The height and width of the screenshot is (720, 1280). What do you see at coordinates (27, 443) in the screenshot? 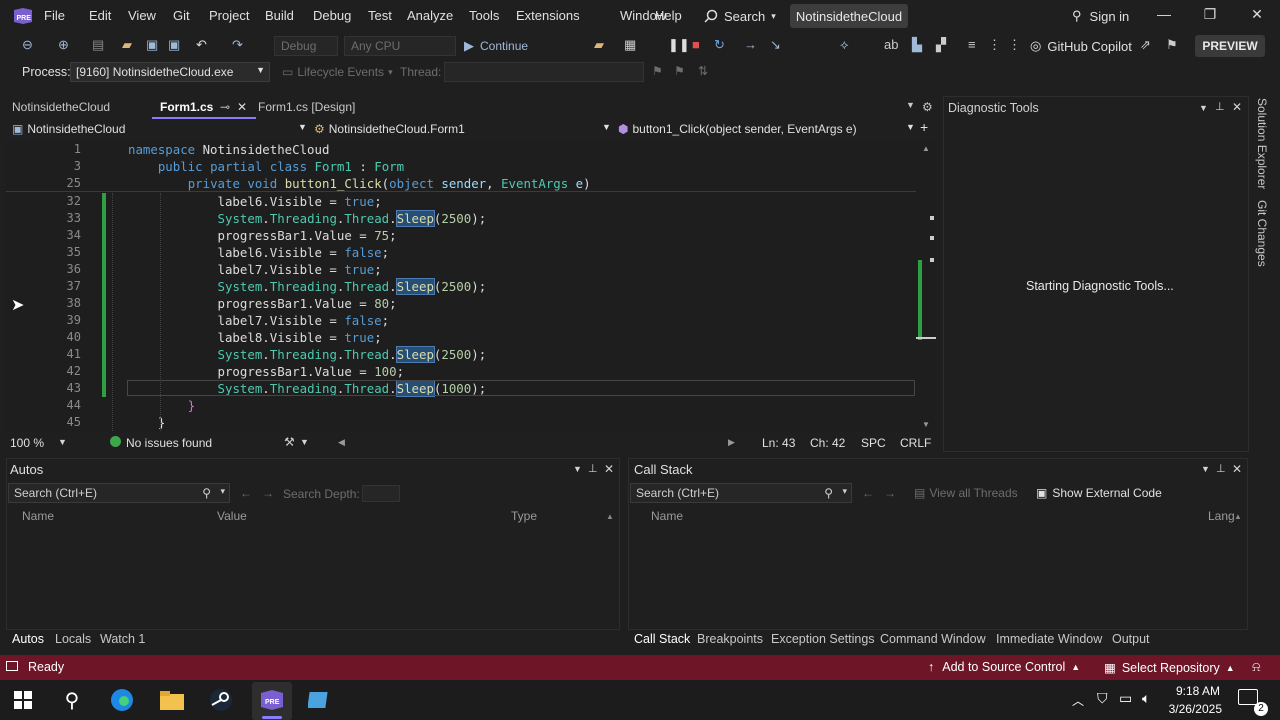
I see `zoom-level: 100 %` at bounding box center [27, 443].